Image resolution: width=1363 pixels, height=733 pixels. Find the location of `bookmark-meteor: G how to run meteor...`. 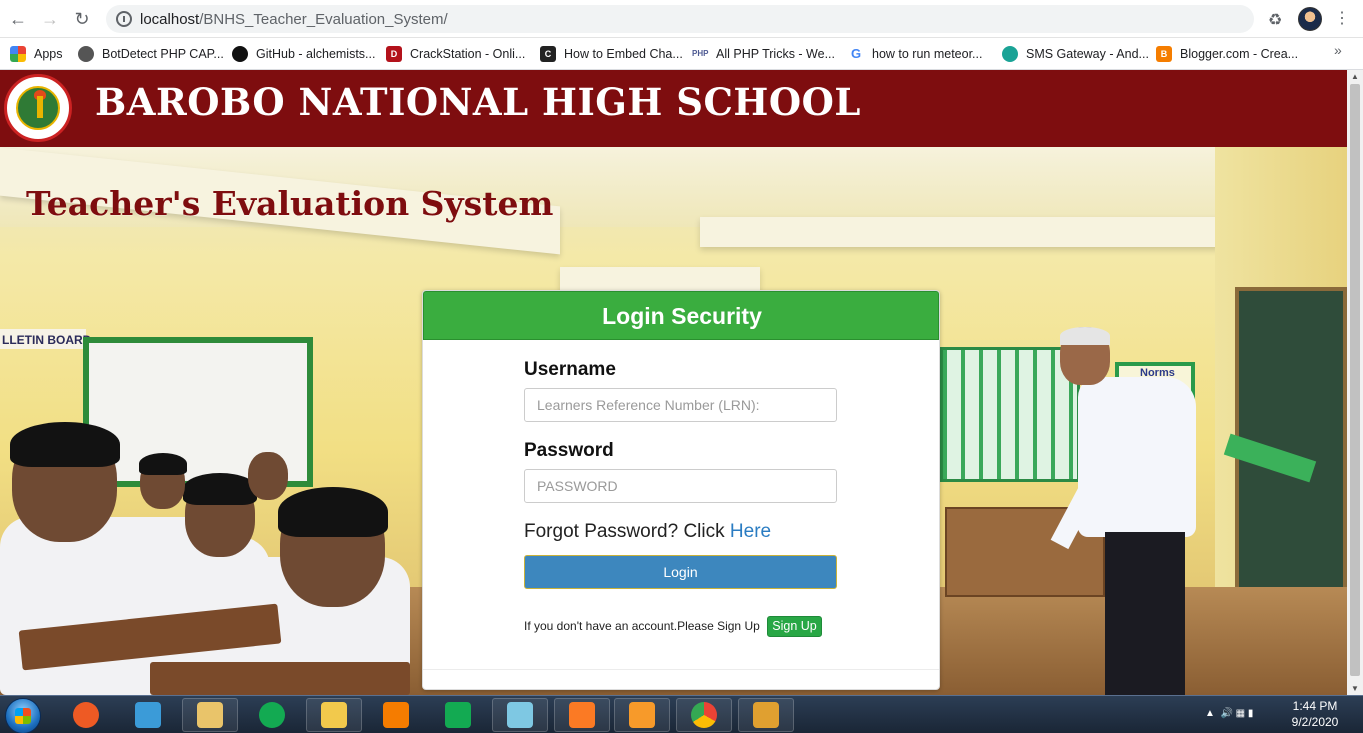

bookmark-meteor: G how to run meteor... is located at coordinates (915, 54).